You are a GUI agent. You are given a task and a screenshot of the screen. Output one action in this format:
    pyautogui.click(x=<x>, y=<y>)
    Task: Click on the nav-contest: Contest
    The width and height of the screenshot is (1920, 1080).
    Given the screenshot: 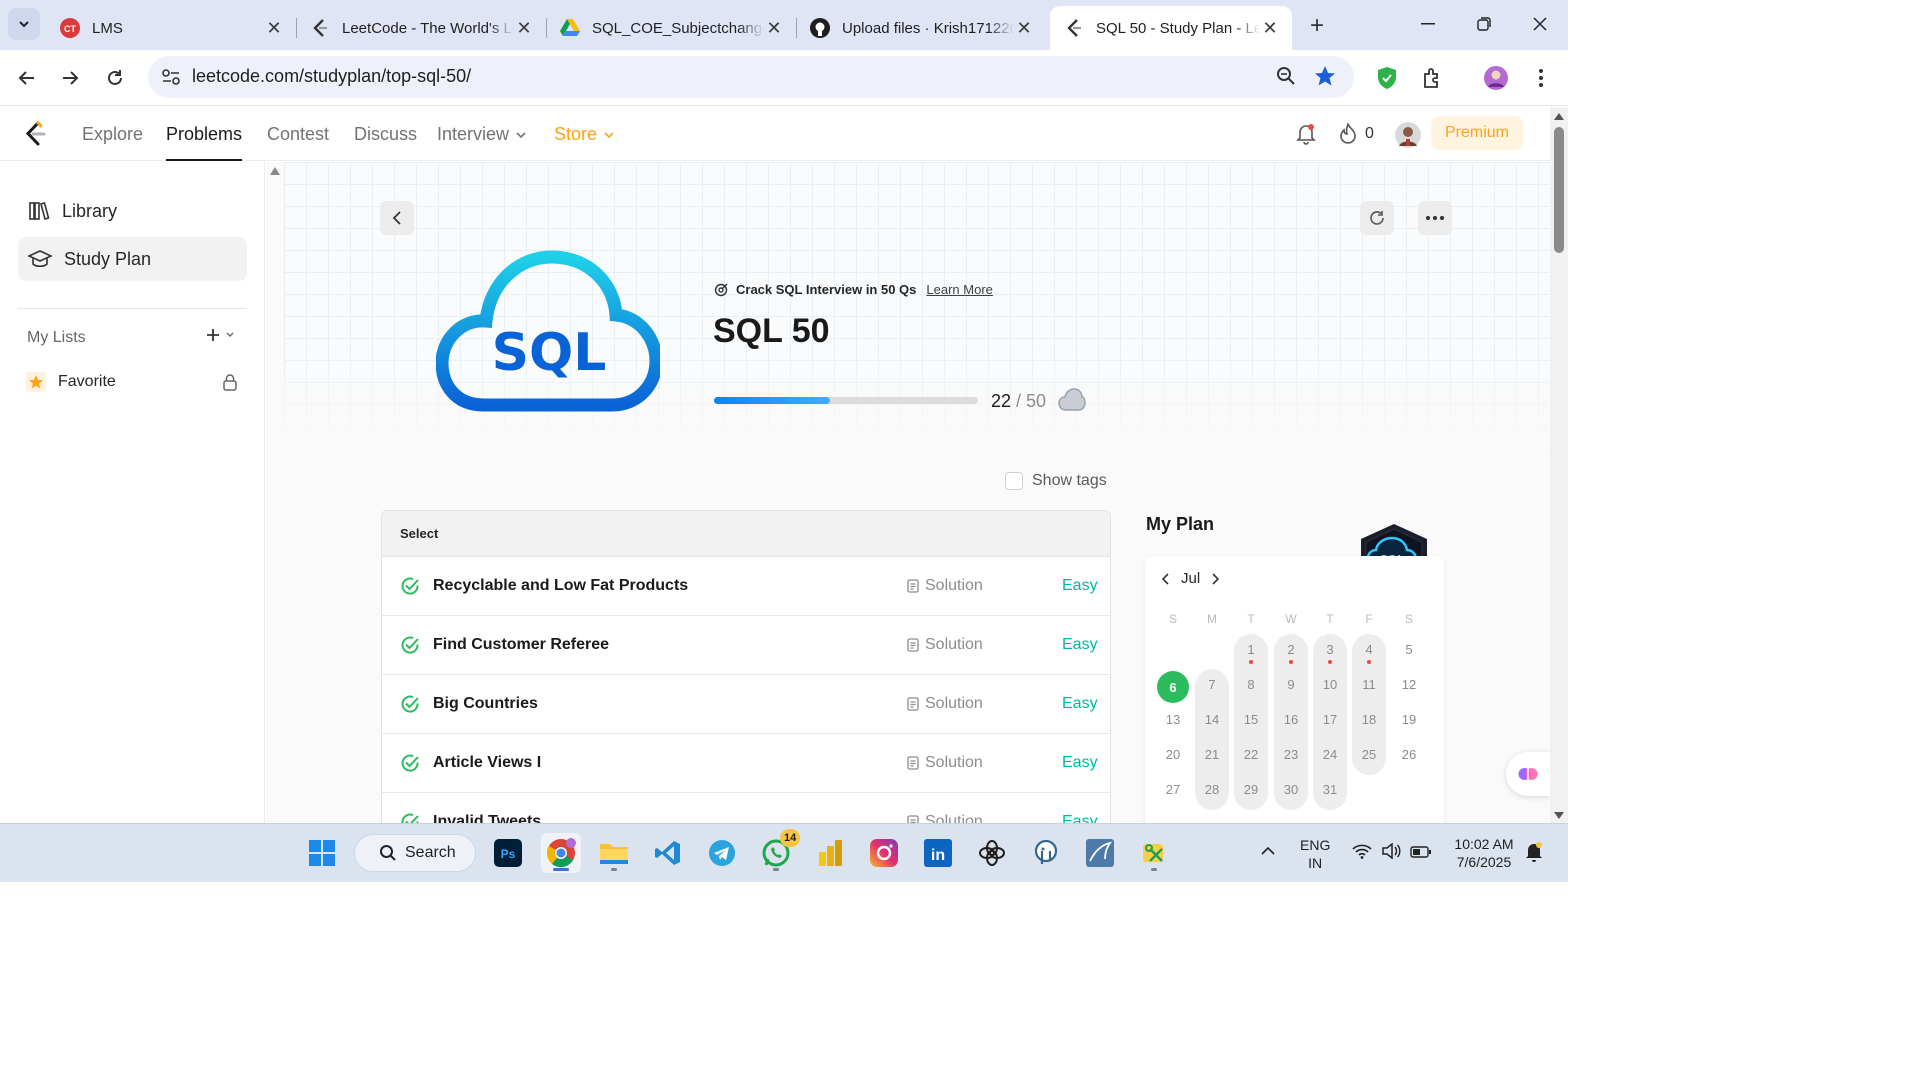 What is the action you would take?
    pyautogui.click(x=298, y=134)
    